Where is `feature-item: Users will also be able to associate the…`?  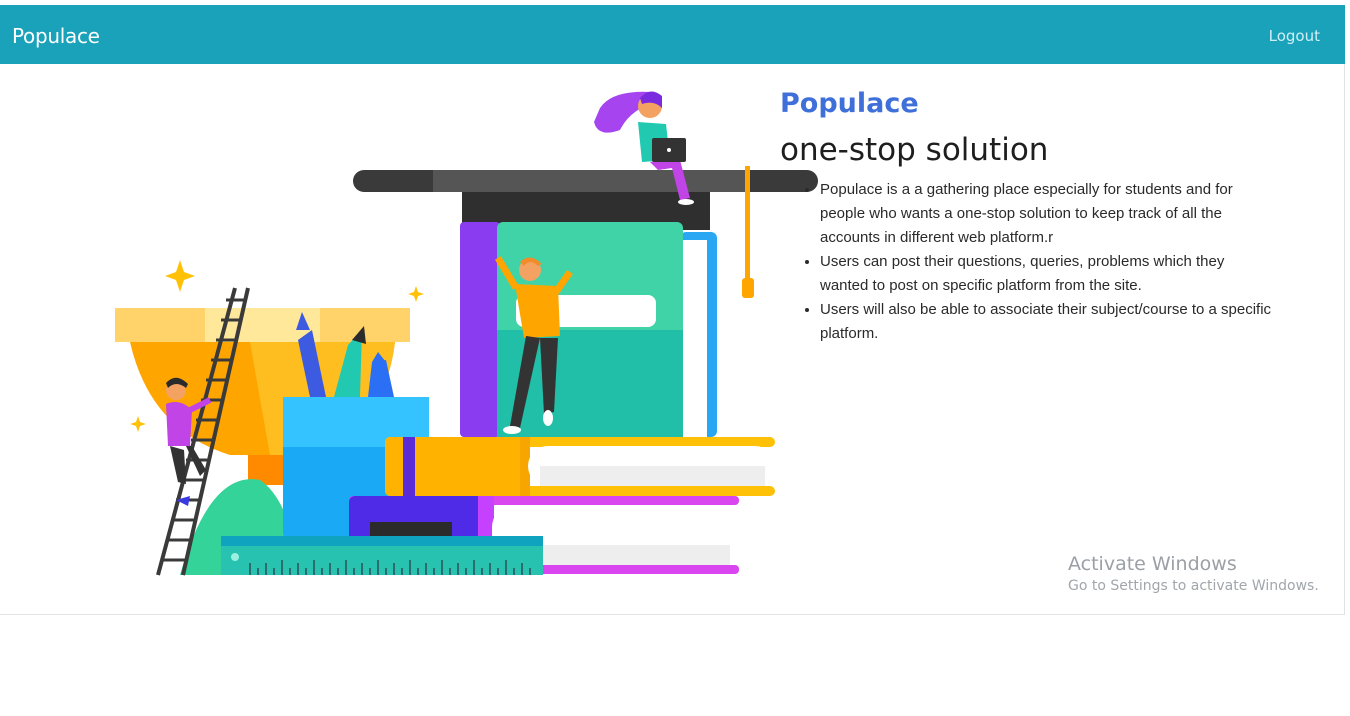
feature-item: Users will also be able to associate the… is located at coordinates (1046, 322).